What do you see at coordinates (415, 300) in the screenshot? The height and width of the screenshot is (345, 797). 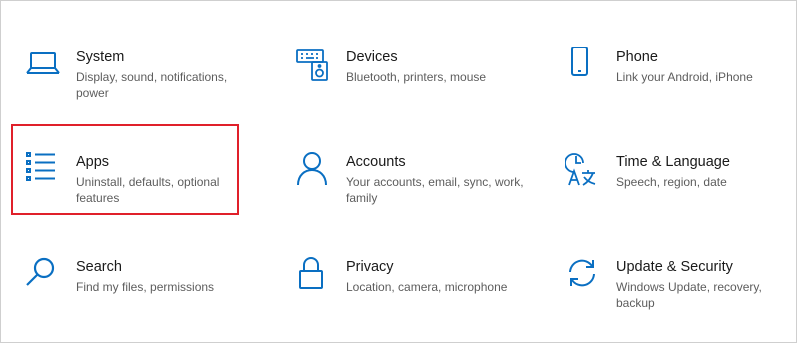 I see `tile-privacy: Privacy Location, camera, microphone` at bounding box center [415, 300].